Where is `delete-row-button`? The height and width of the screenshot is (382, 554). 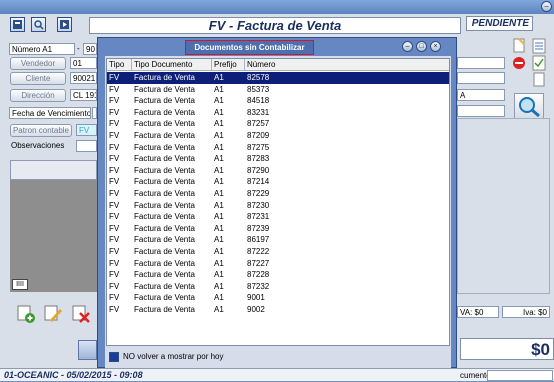
delete-row-button is located at coordinates (81, 314).